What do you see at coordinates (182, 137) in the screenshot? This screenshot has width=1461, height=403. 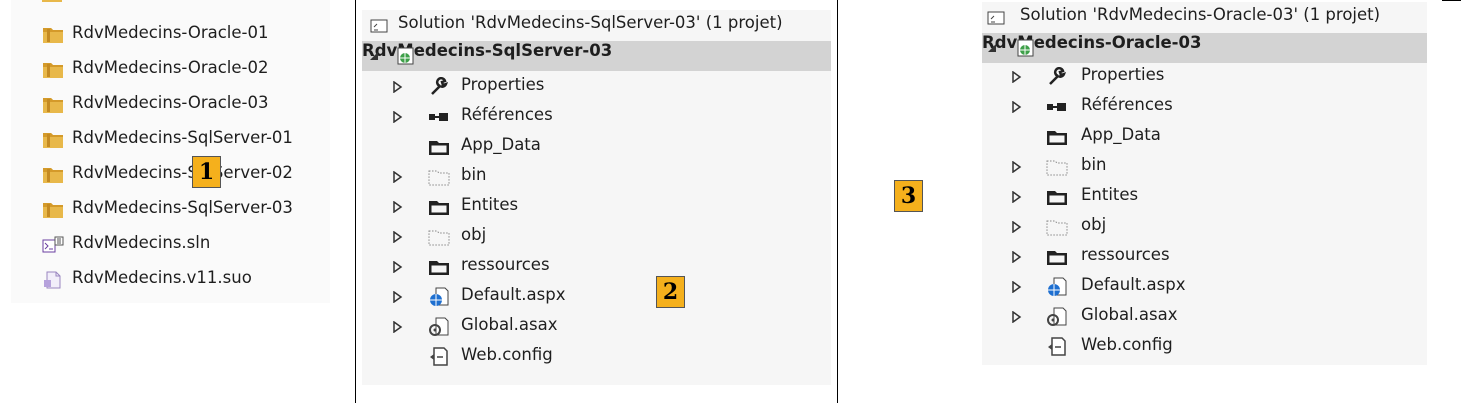 I see `list-item-label: RdvMedecins-SqlServer-01` at bounding box center [182, 137].